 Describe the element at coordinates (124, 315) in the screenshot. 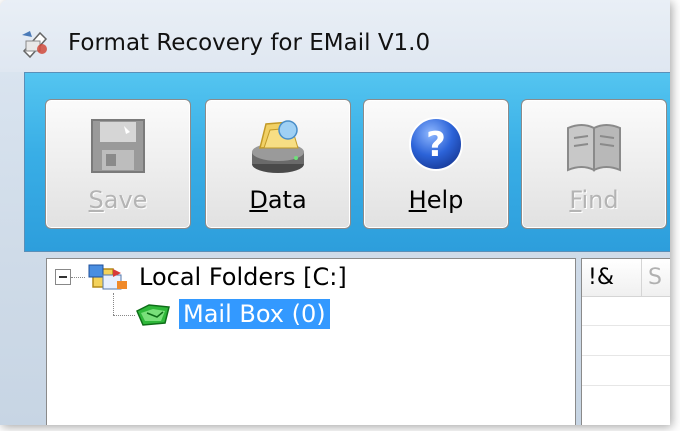

I see `tree-connector-child` at that location.